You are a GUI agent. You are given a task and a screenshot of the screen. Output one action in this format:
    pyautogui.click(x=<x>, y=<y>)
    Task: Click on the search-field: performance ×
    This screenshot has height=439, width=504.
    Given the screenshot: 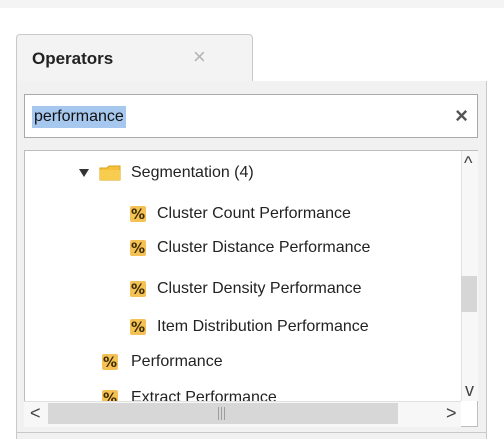 What is the action you would take?
    pyautogui.click(x=251, y=116)
    